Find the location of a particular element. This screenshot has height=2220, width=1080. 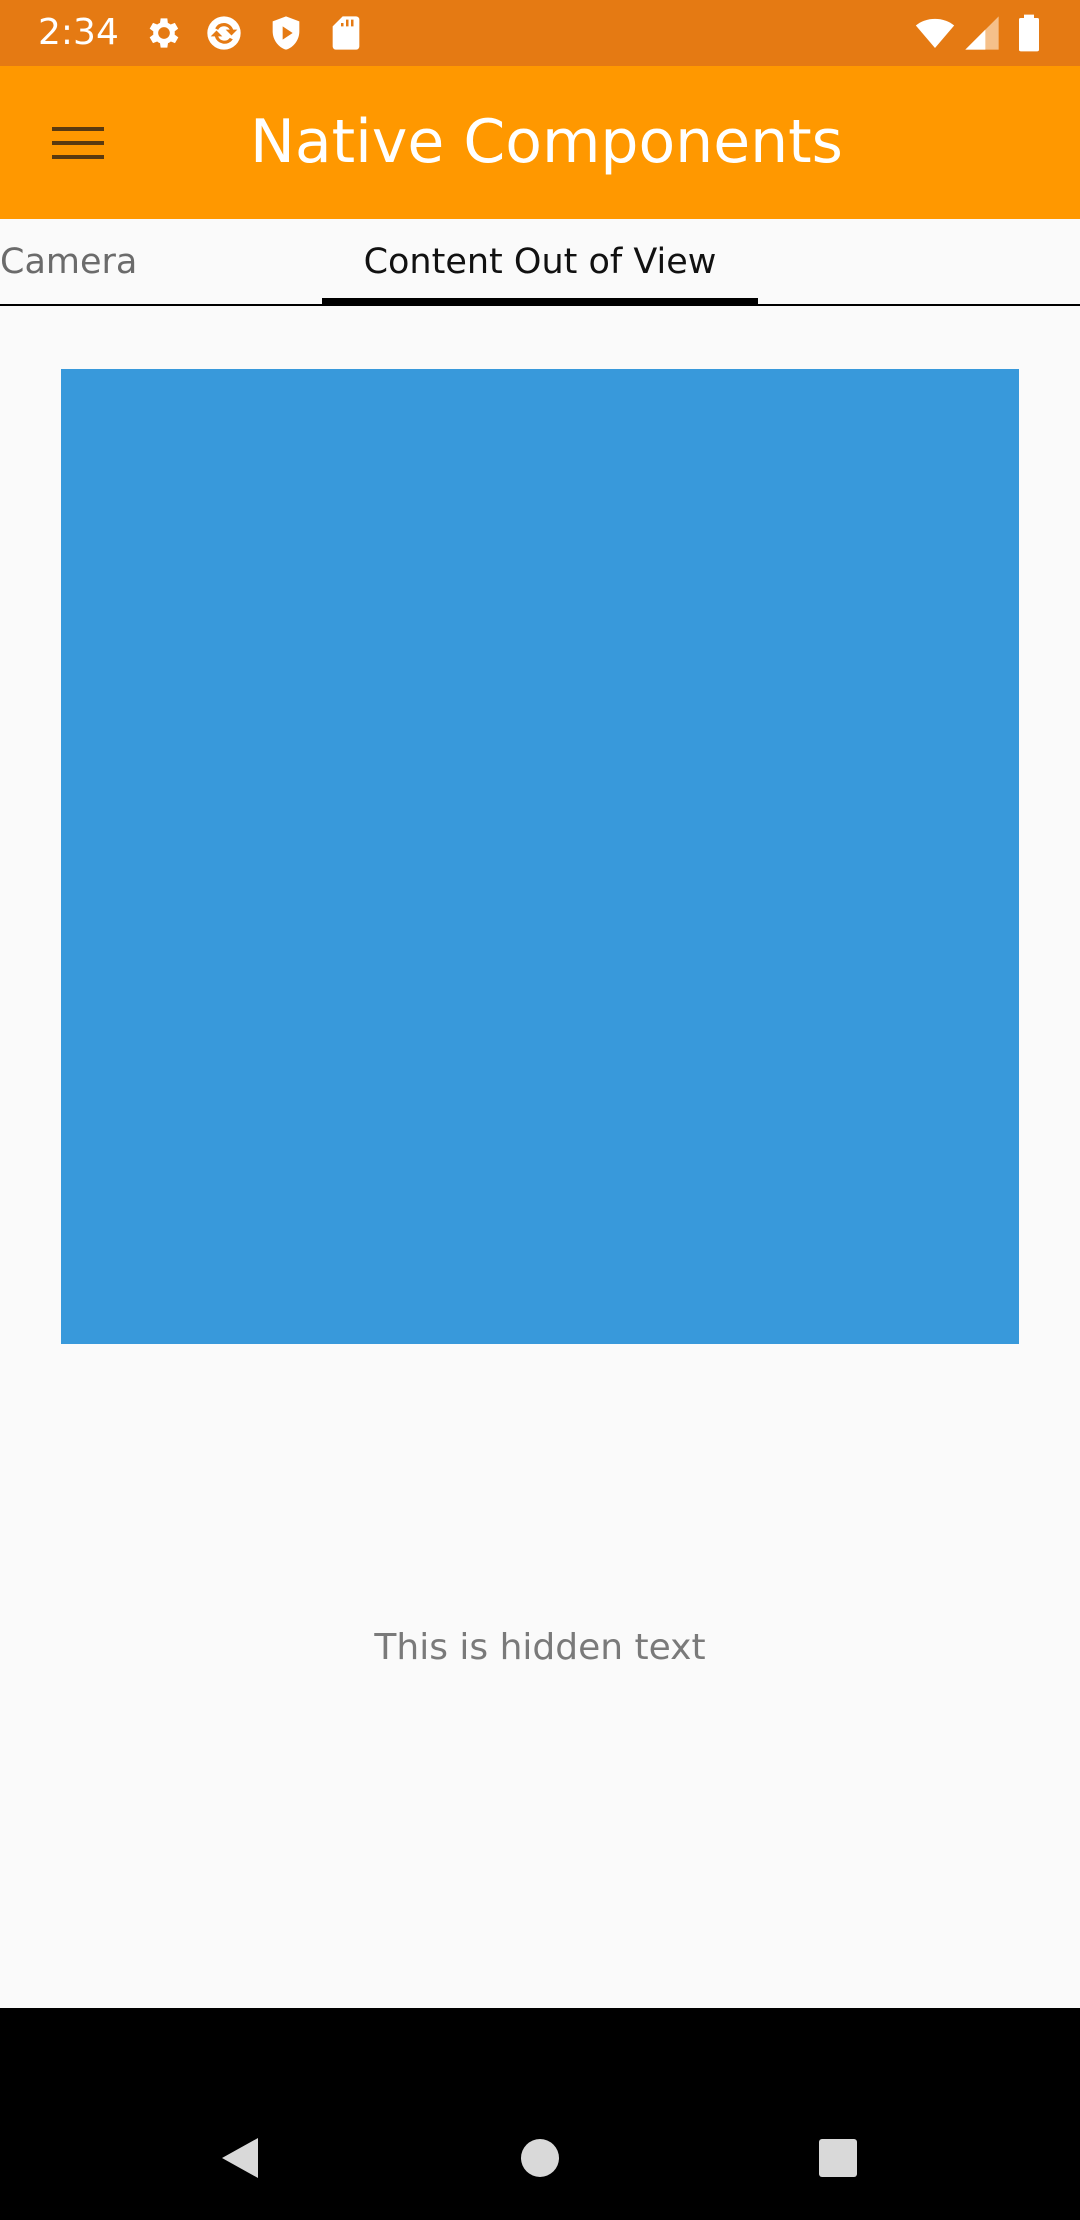

home-button is located at coordinates (540, 2158).